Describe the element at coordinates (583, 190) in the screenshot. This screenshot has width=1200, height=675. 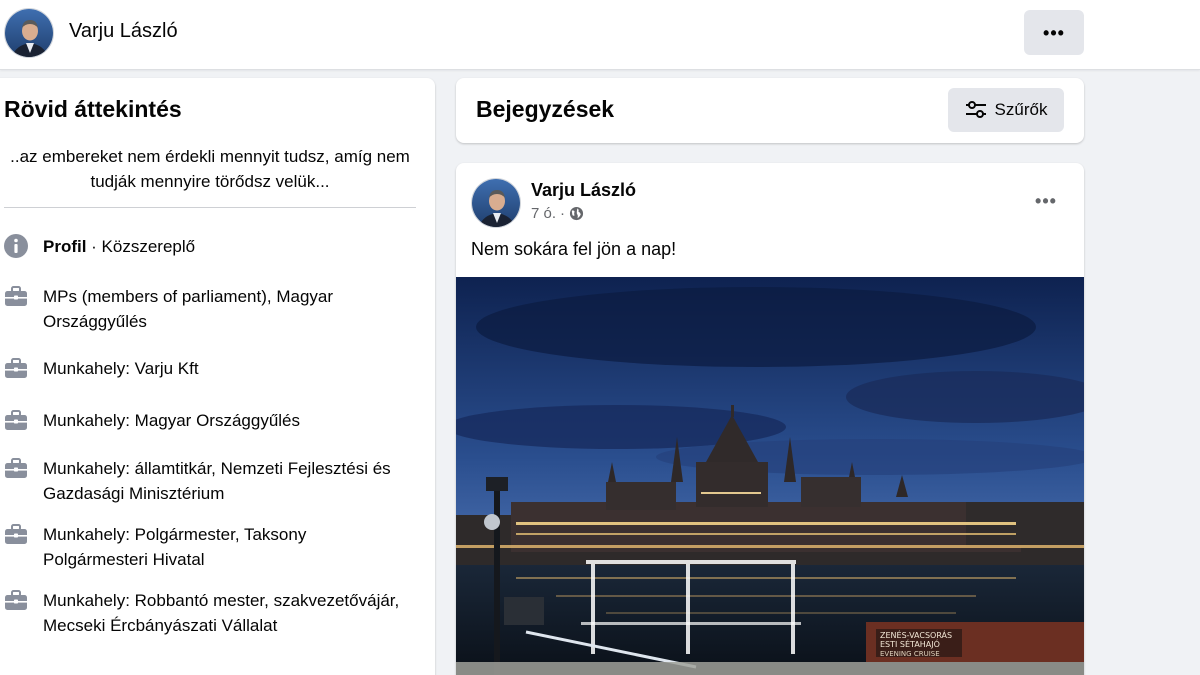
I see `post-author-name: Varju László` at that location.